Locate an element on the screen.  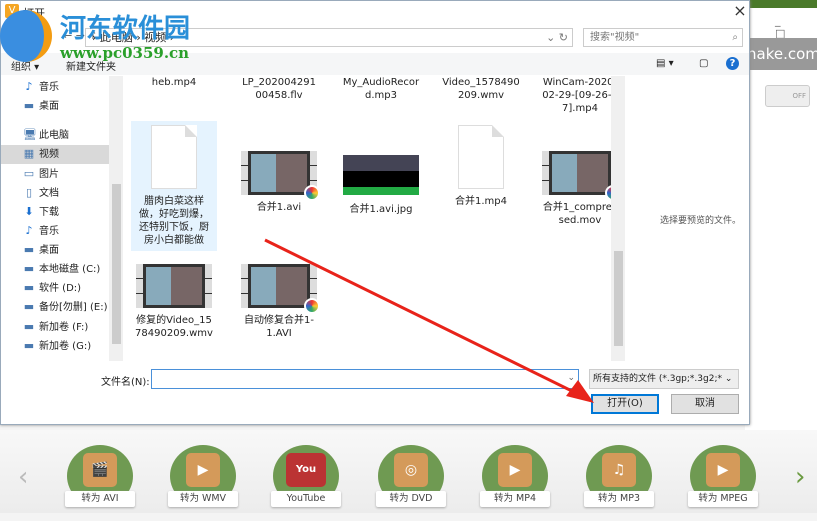
watermark-logo is located at coordinates (26, 36).